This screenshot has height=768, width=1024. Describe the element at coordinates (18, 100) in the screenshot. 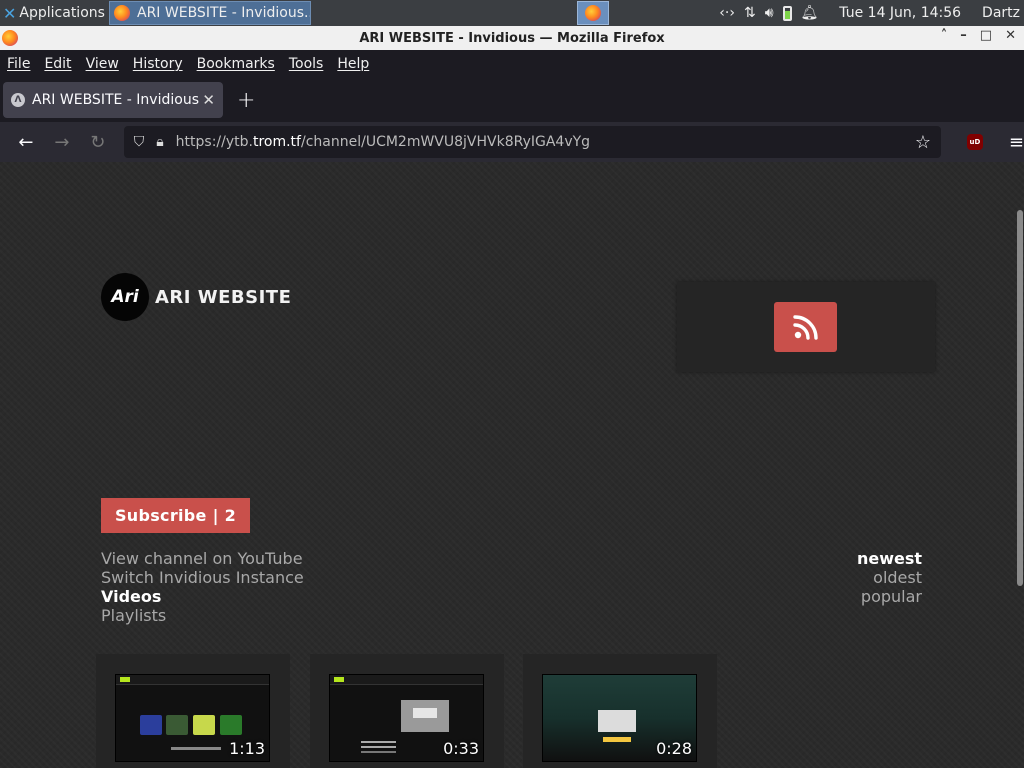

I see `invidious-favicon-icon: Λ` at that location.